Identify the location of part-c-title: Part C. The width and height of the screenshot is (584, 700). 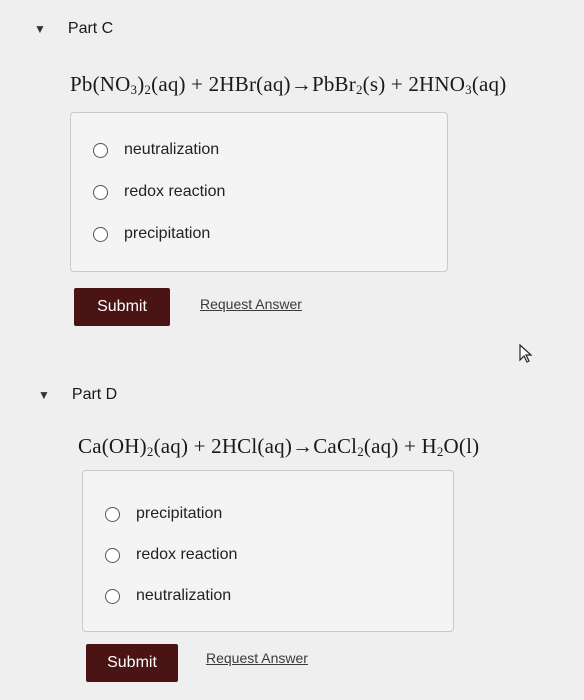
(90, 28).